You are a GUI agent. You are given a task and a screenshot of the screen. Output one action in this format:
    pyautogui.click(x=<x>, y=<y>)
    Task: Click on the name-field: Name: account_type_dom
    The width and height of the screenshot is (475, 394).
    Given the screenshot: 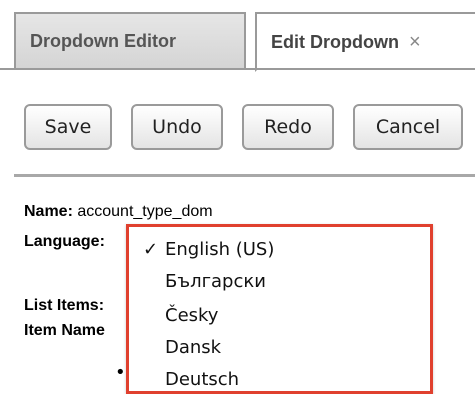 What is the action you would take?
    pyautogui.click(x=118, y=212)
    